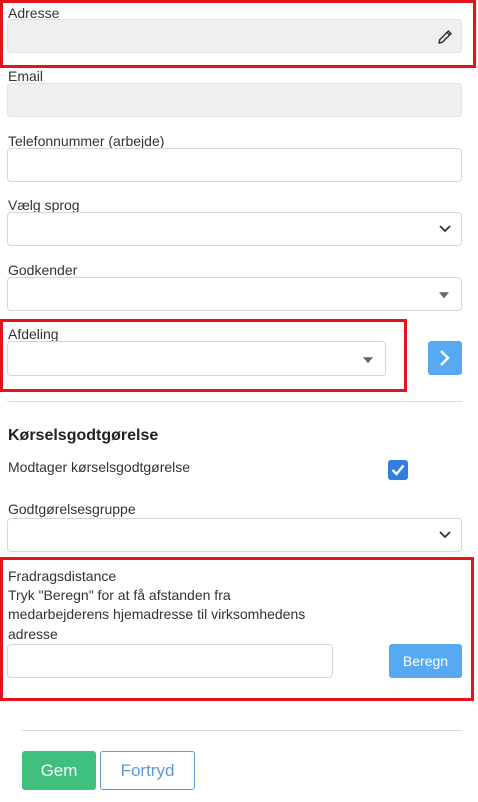 The image size is (478, 802). I want to click on chevron-right-icon, so click(445, 358).